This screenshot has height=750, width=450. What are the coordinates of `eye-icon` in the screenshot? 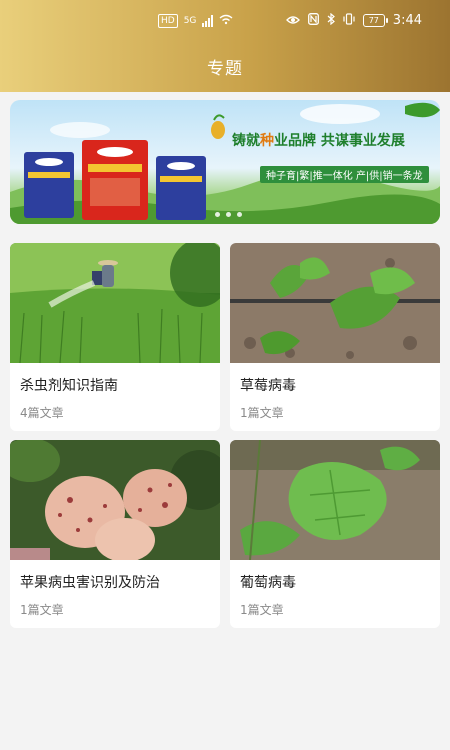 It's located at (292, 21).